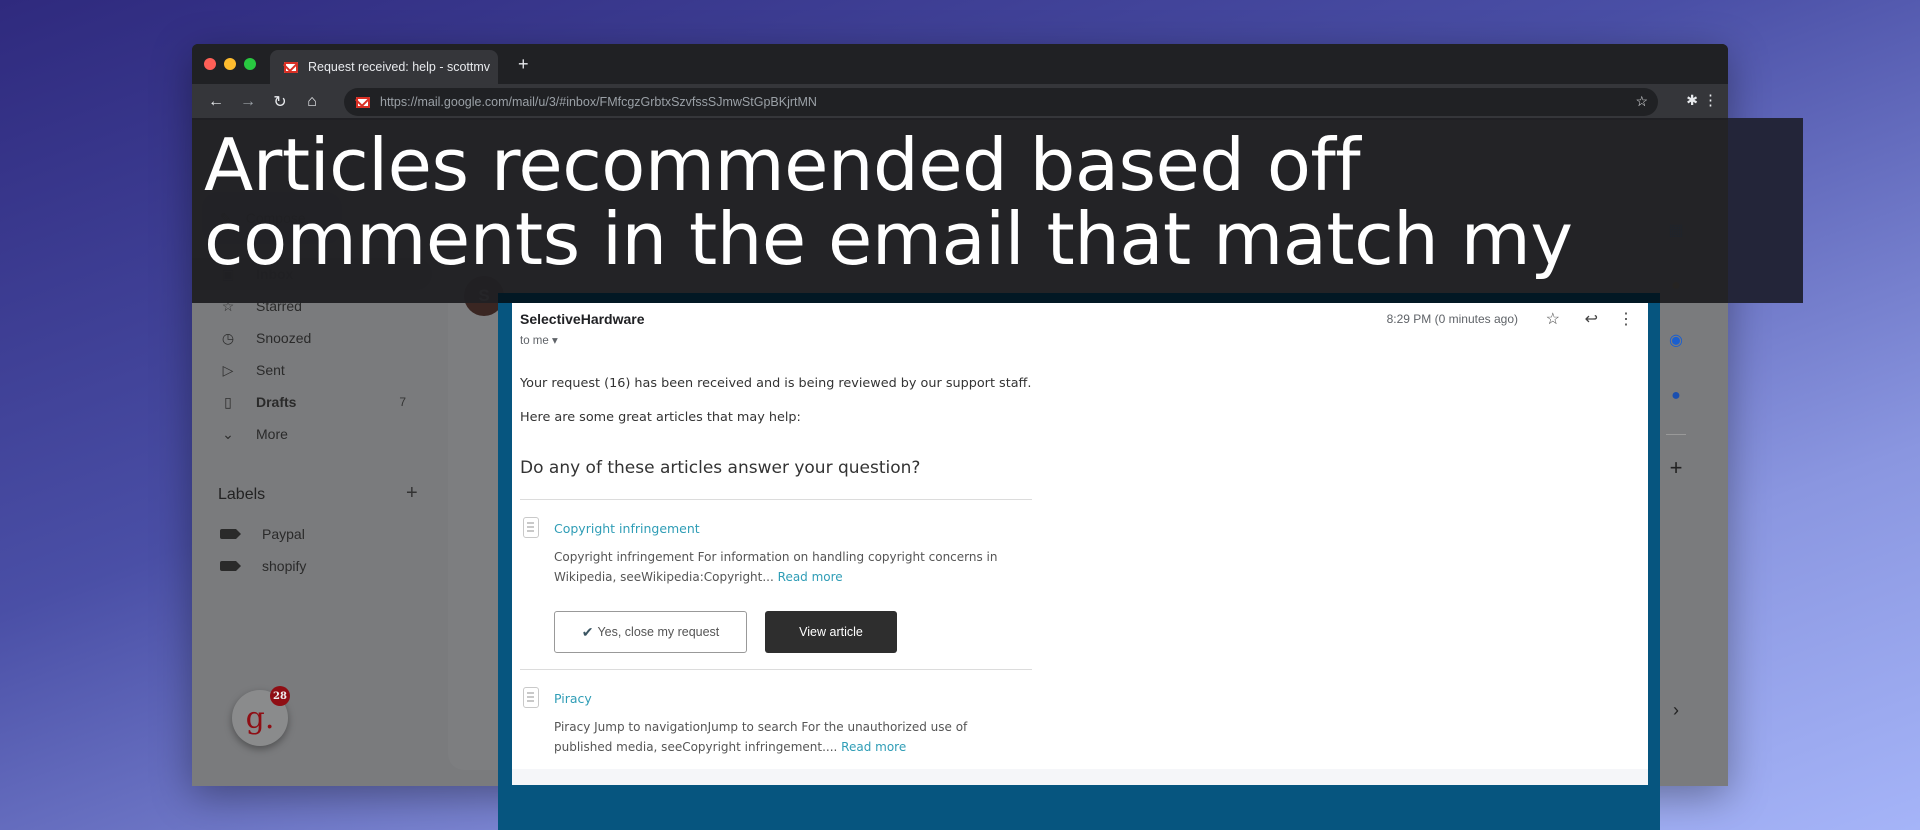 Image resolution: width=1920 pixels, height=830 pixels. I want to click on add-addon-icon: +, so click(1676, 467).